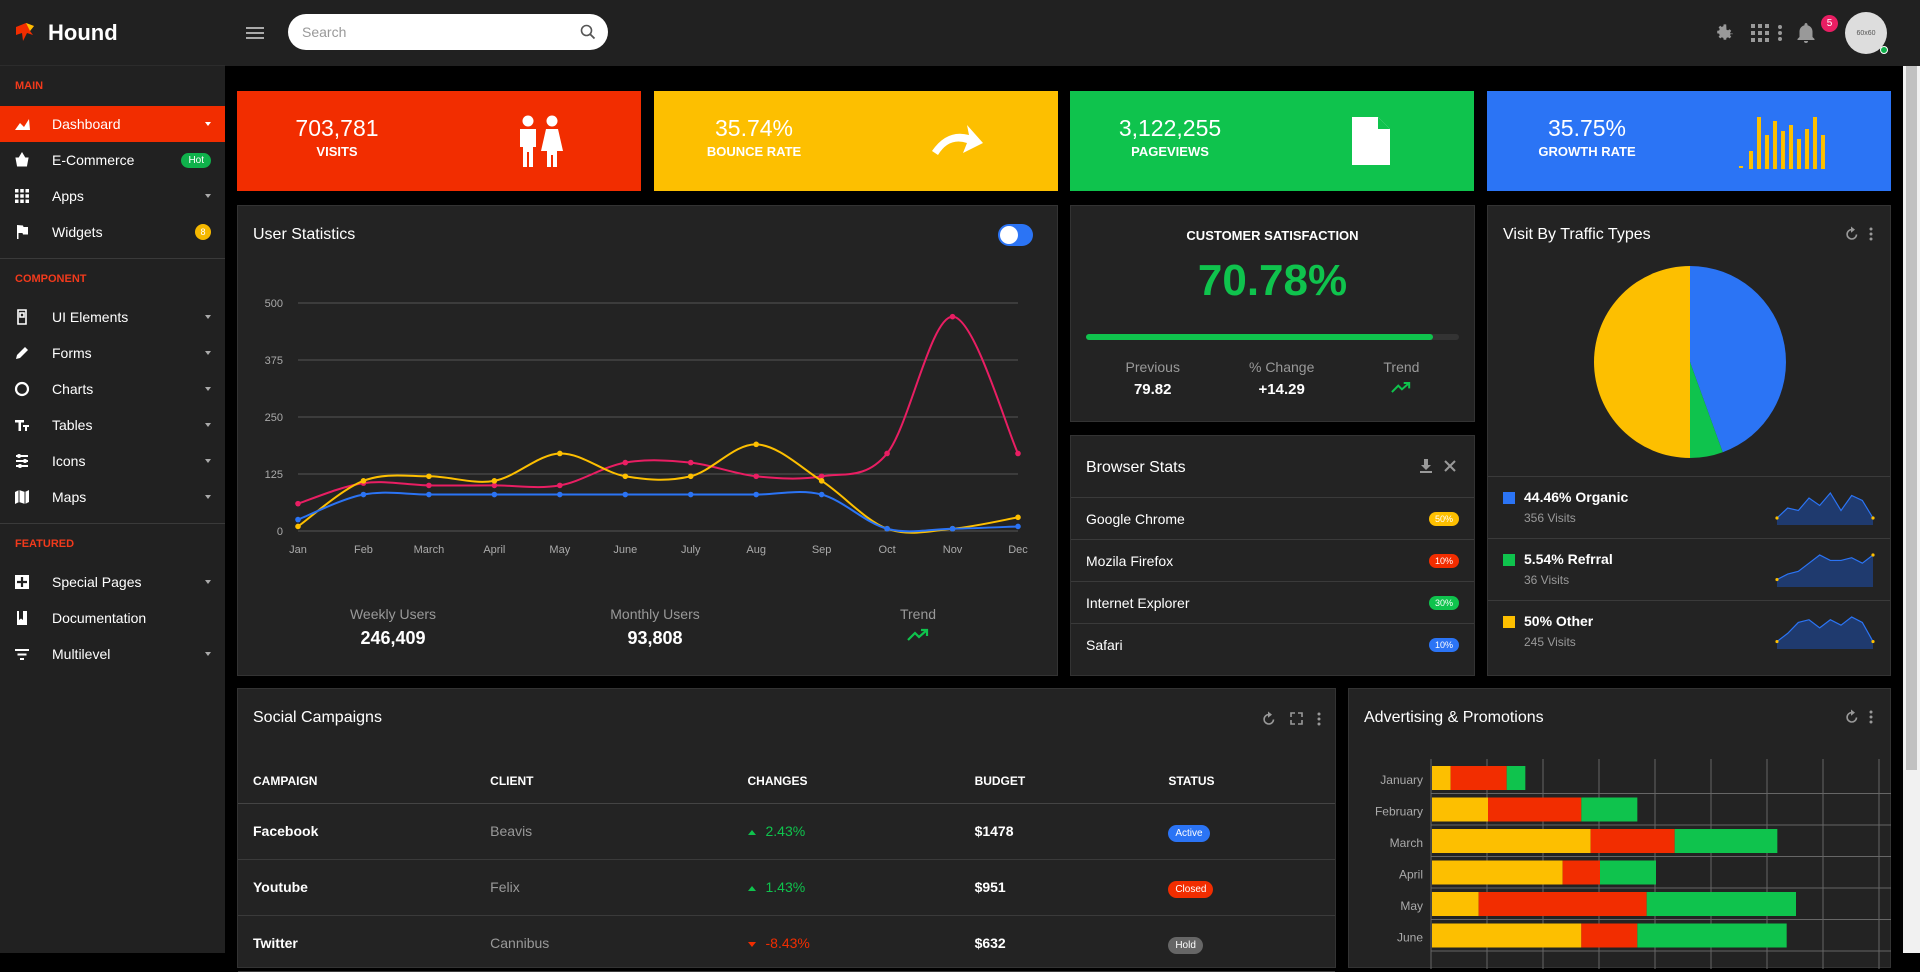 The image size is (1920, 972). Describe the element at coordinates (255, 33) in the screenshot. I see `hamburger-menu-icon` at that location.